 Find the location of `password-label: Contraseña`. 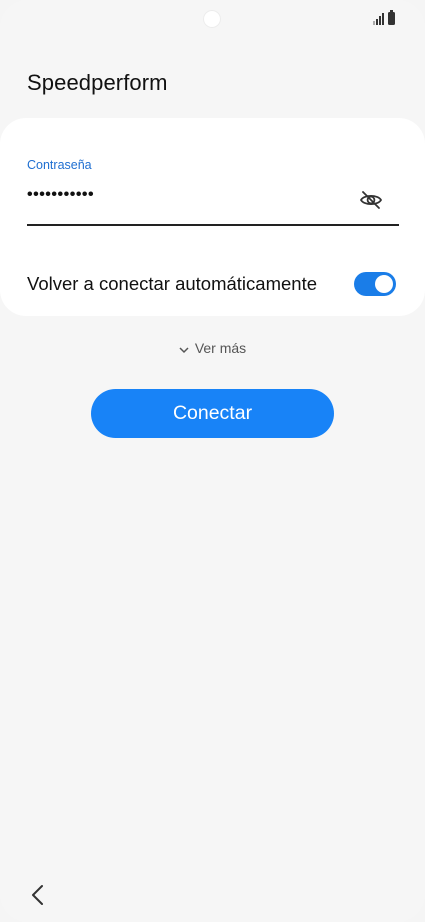

password-label: Contraseña is located at coordinates (59, 165).